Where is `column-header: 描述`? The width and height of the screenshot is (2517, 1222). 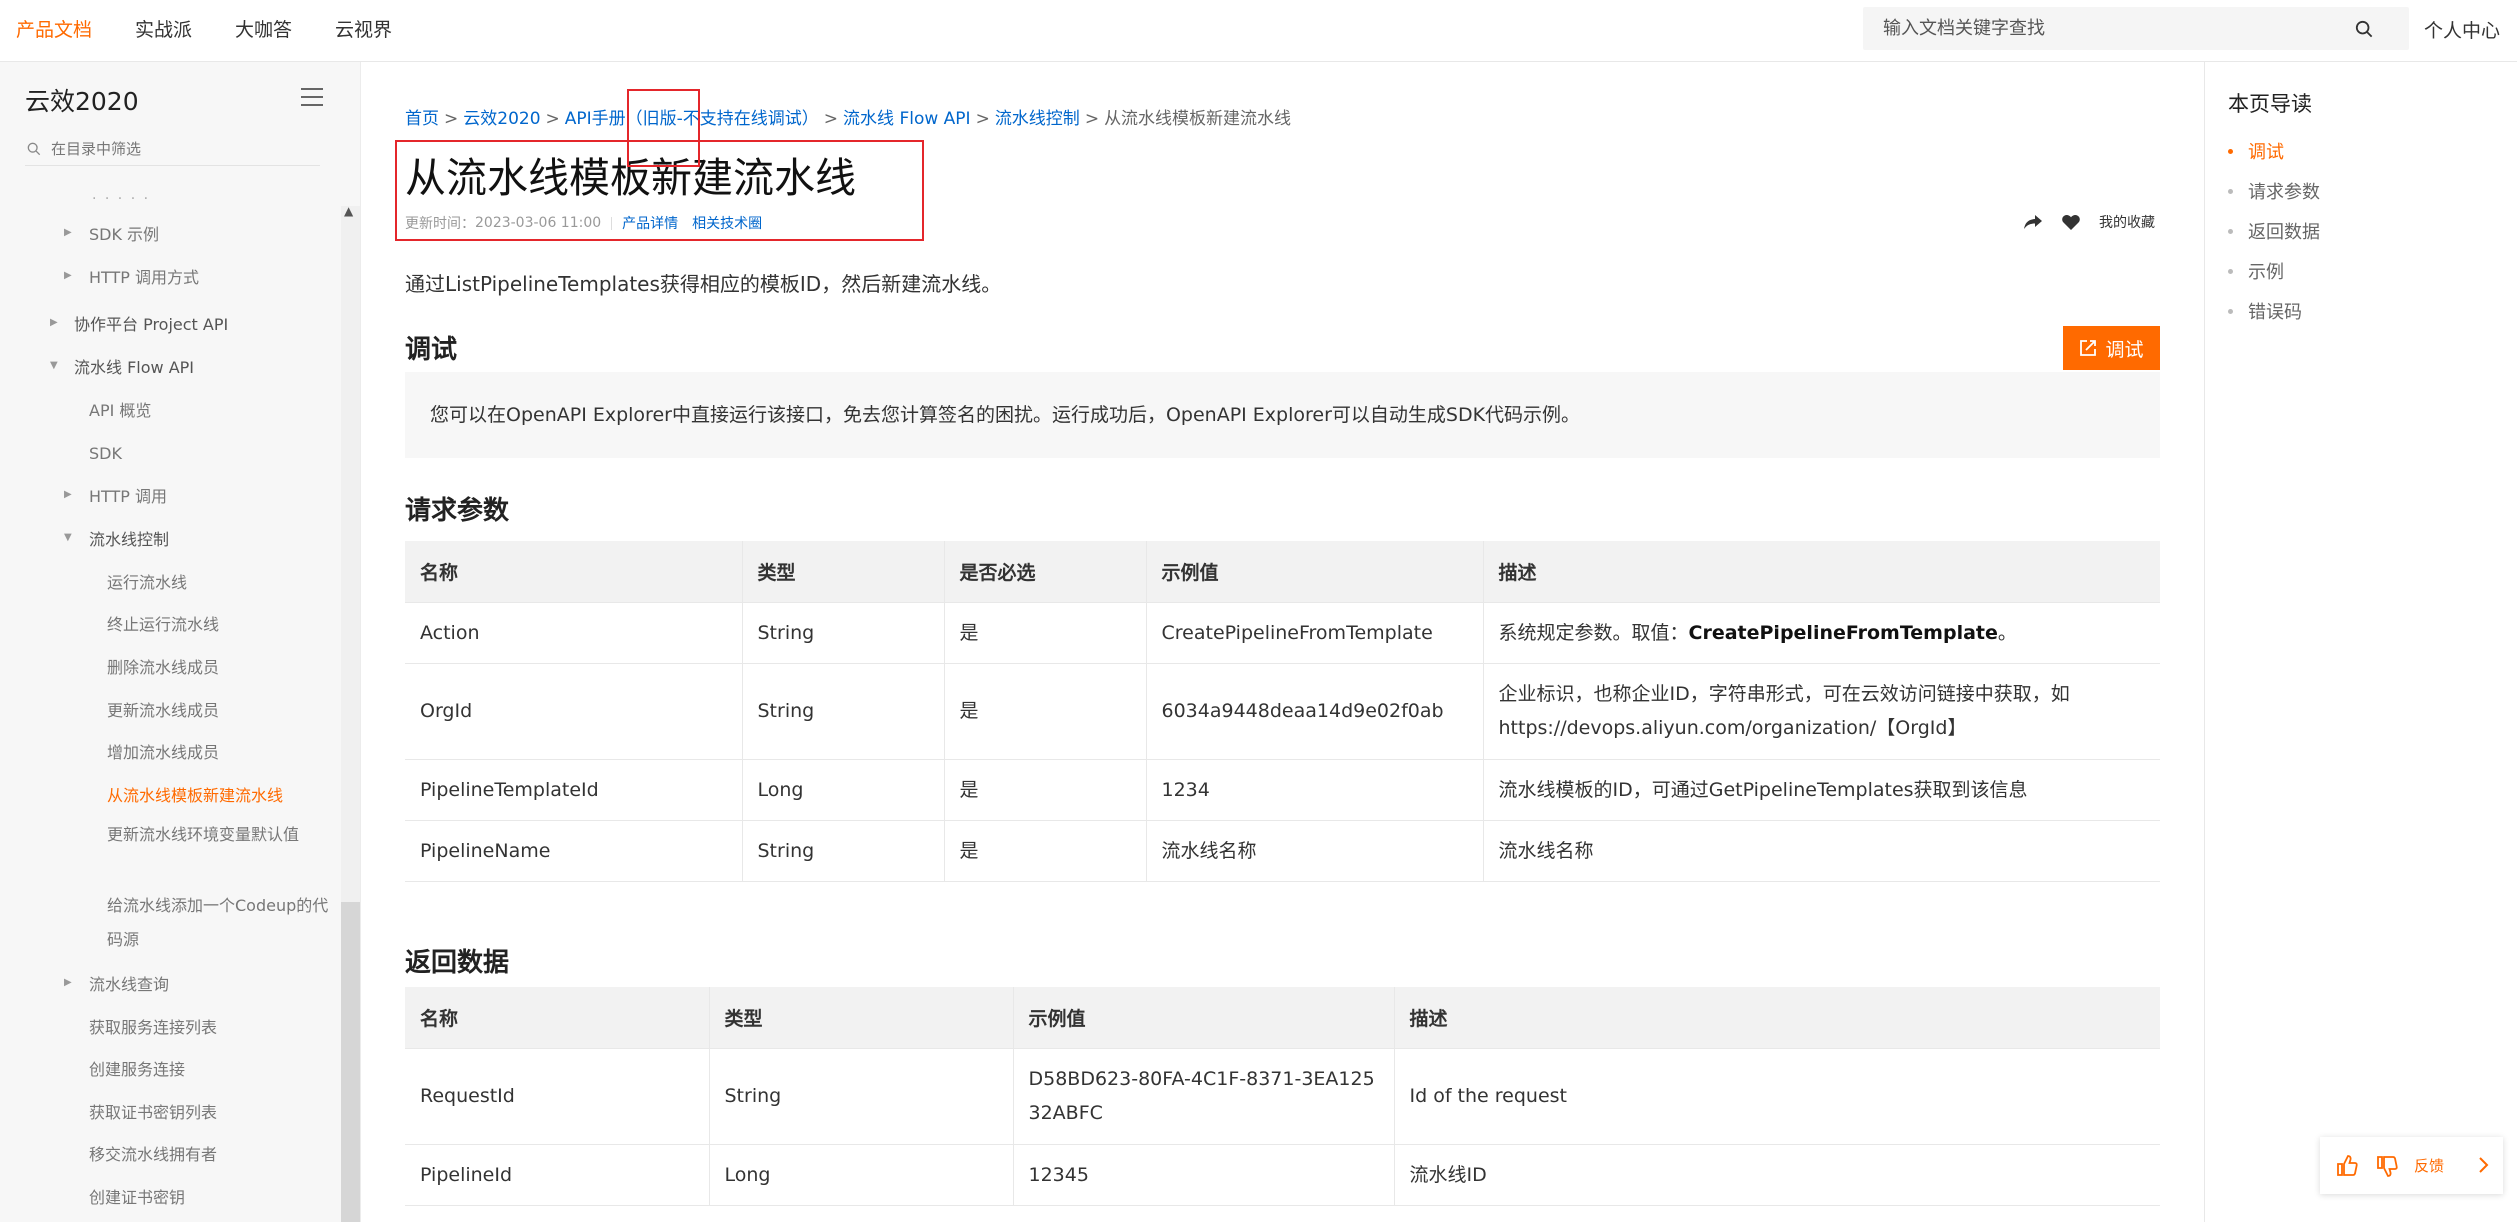
column-header: 描述 is located at coordinates (1777, 1018).